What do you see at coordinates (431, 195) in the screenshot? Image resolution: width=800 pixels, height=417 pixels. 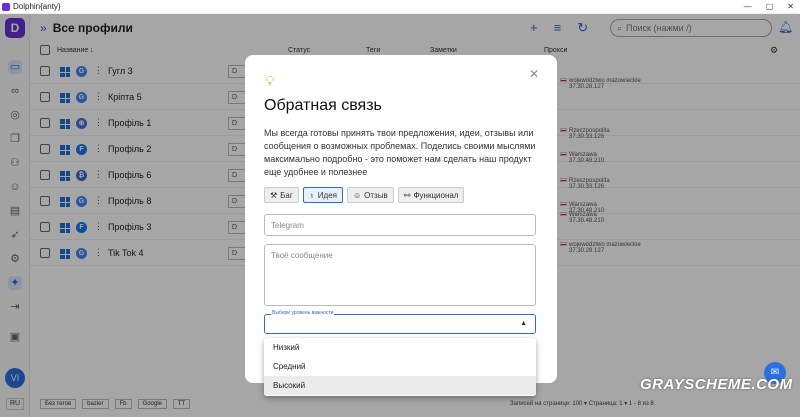 I see `chip-feature: ⚯ Функционал` at bounding box center [431, 195].